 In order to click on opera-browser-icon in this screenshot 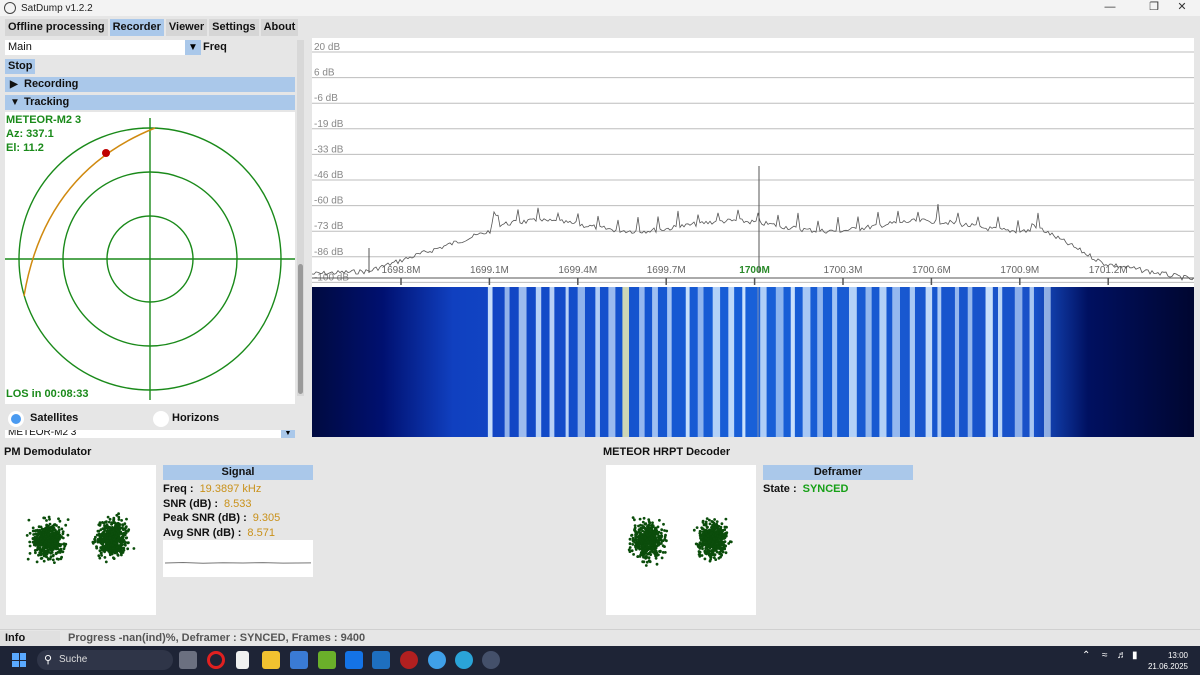, I will do `click(216, 660)`.